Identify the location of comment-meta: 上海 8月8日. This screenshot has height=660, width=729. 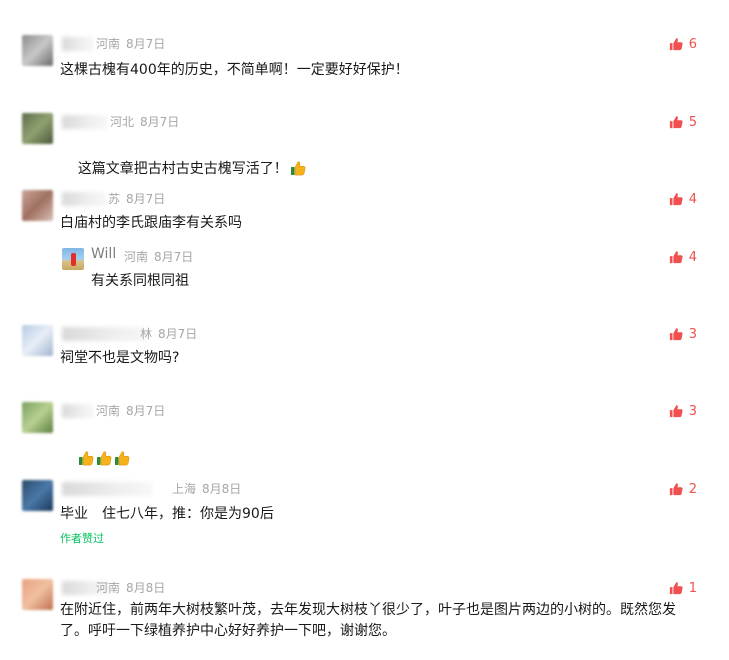
(206, 489).